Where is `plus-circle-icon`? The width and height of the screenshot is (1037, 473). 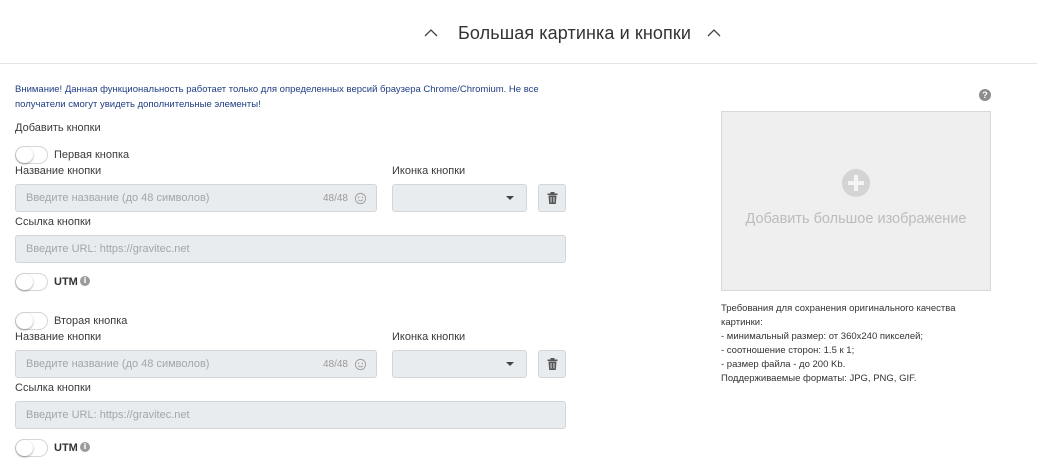 plus-circle-icon is located at coordinates (856, 183).